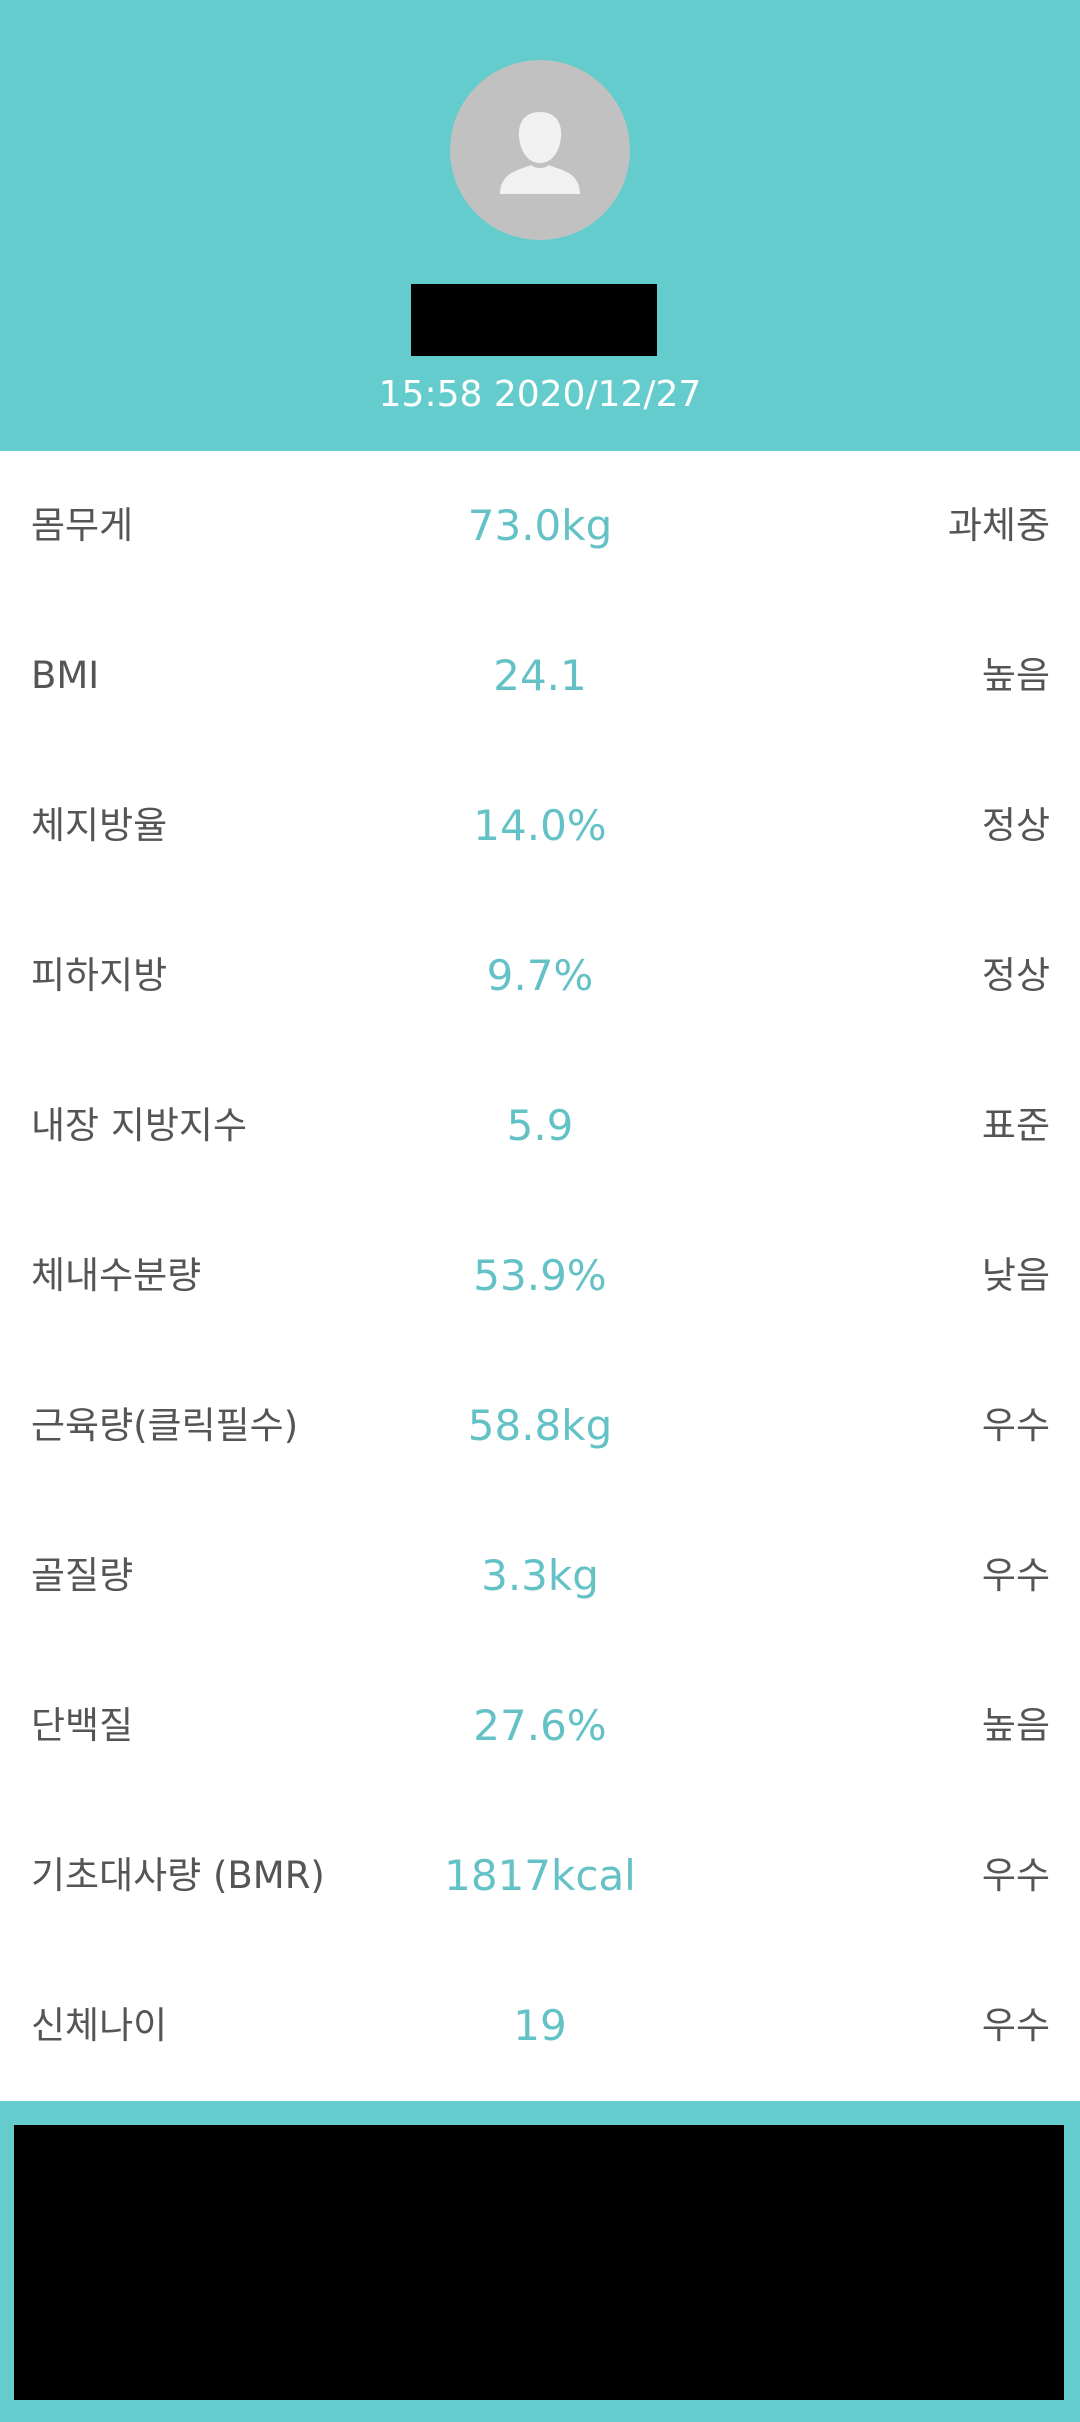  I want to click on measurement-timestamp: 15:58 2020/12/27, so click(540, 394).